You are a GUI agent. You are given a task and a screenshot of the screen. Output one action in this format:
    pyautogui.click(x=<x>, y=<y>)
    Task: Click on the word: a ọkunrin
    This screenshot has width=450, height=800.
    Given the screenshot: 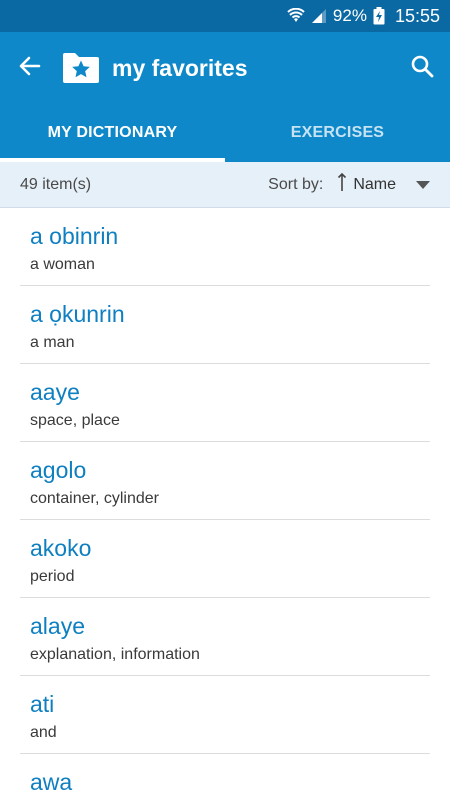 What is the action you would take?
    pyautogui.click(x=77, y=314)
    